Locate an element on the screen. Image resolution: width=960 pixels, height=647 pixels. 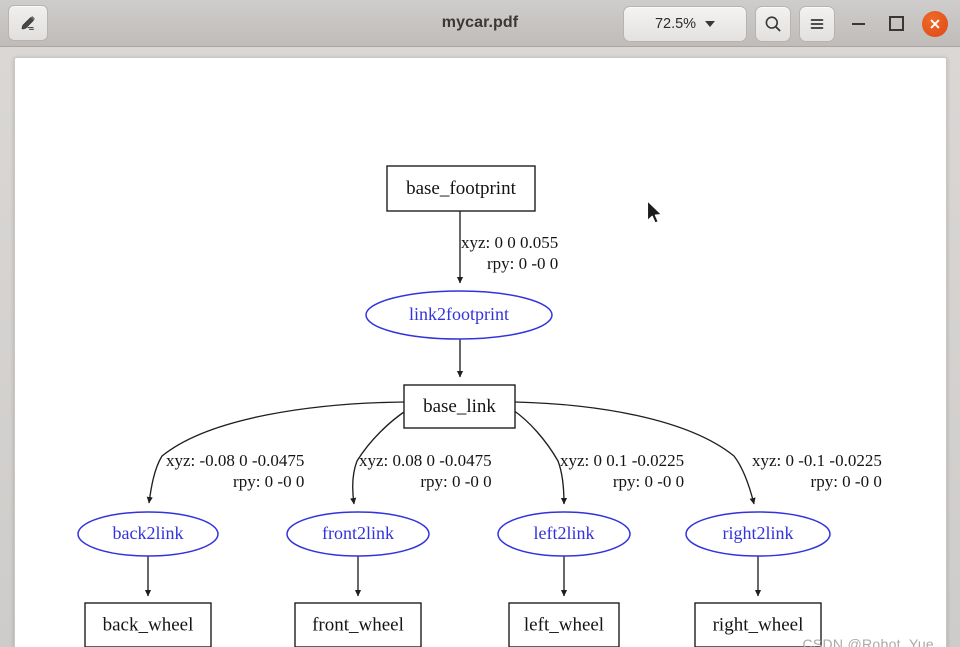
hamburger-menu-icon is located at coordinates (817, 23).